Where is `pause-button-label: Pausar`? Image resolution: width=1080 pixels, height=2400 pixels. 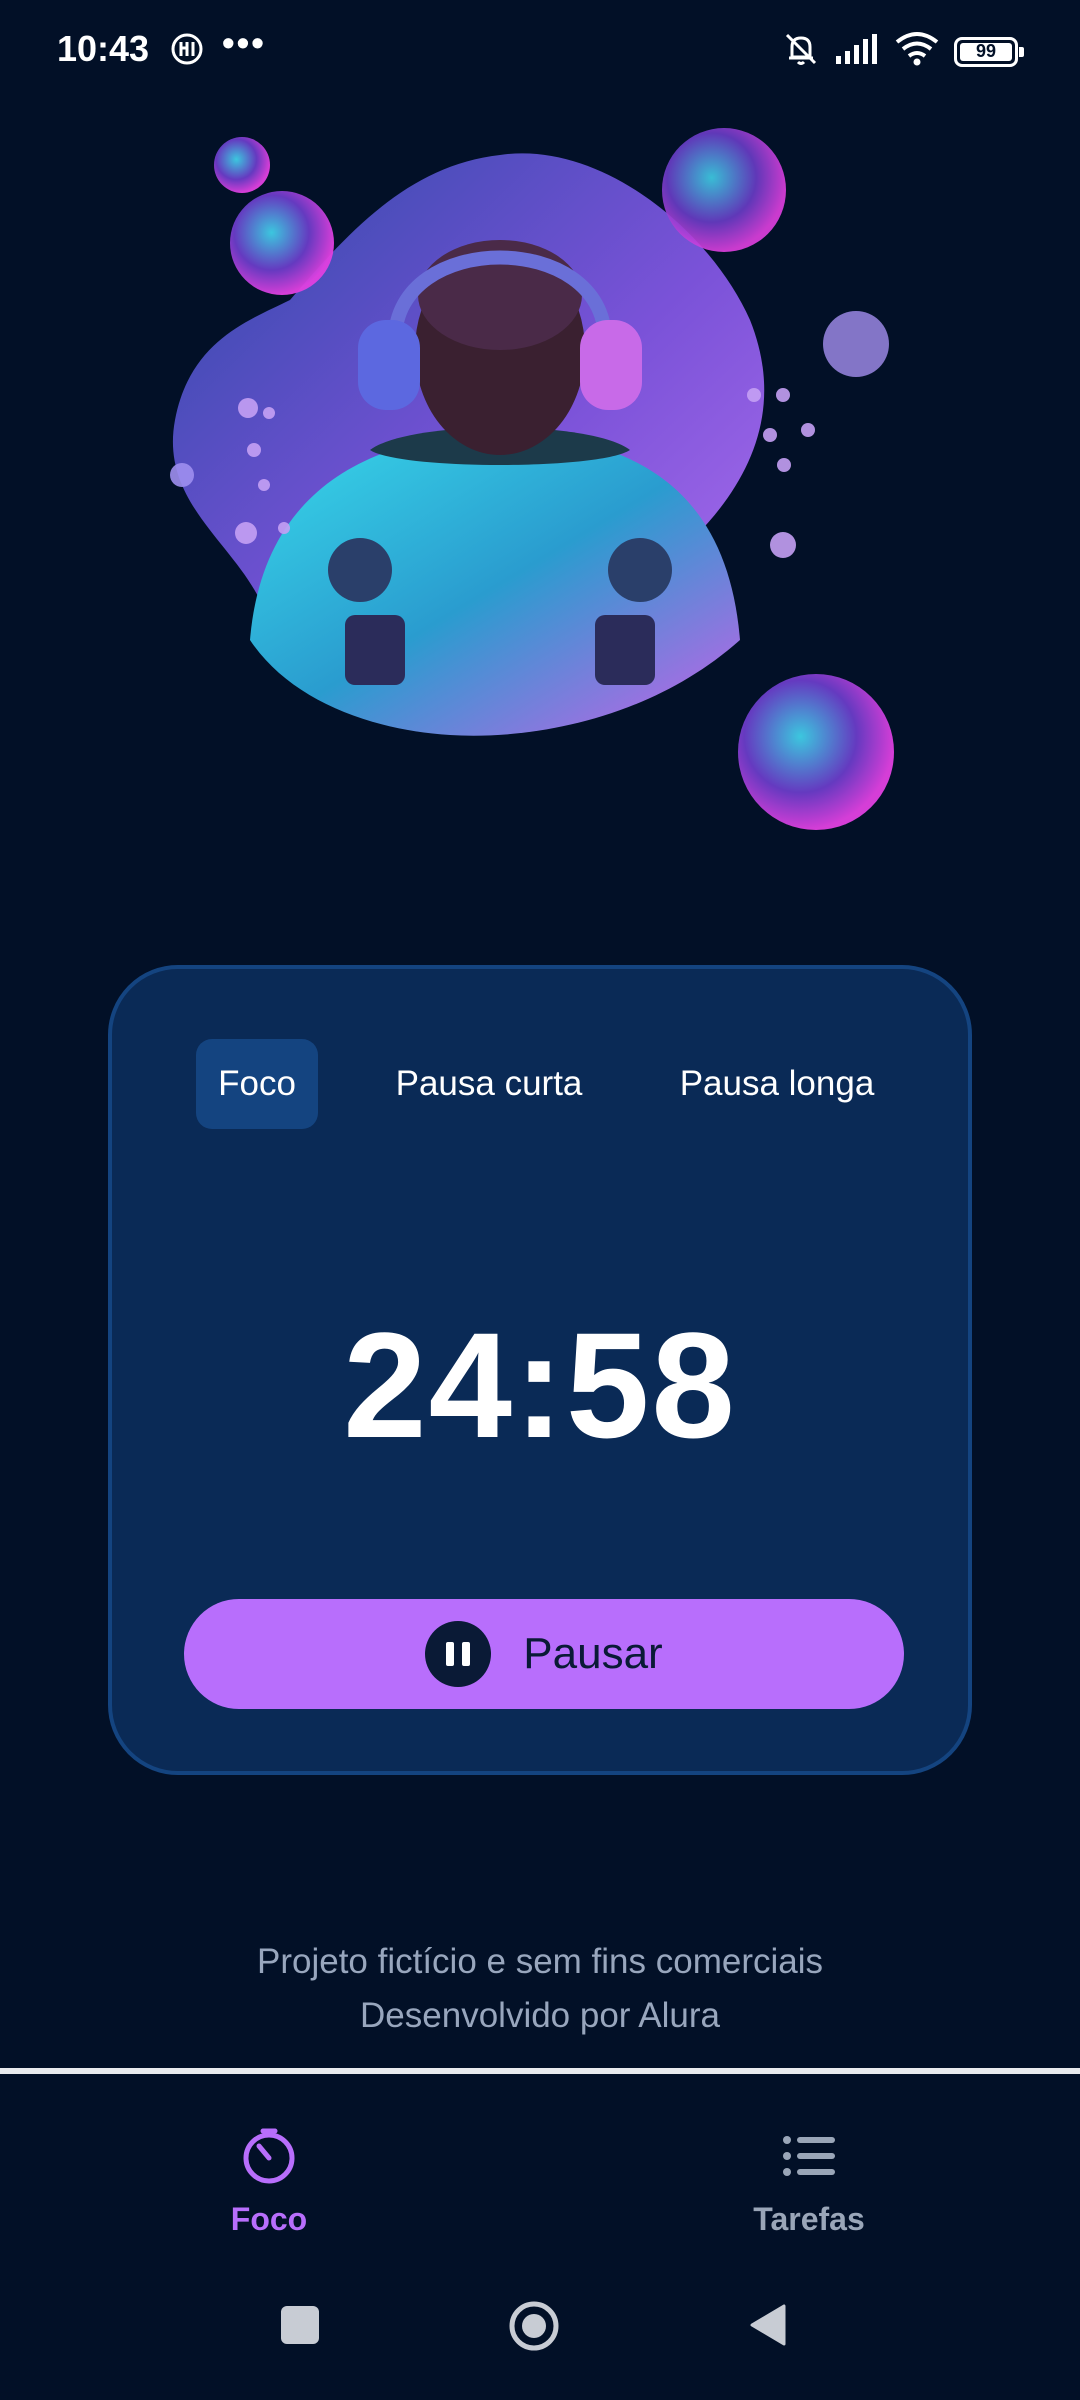
pause-button-label: Pausar is located at coordinates (593, 1653).